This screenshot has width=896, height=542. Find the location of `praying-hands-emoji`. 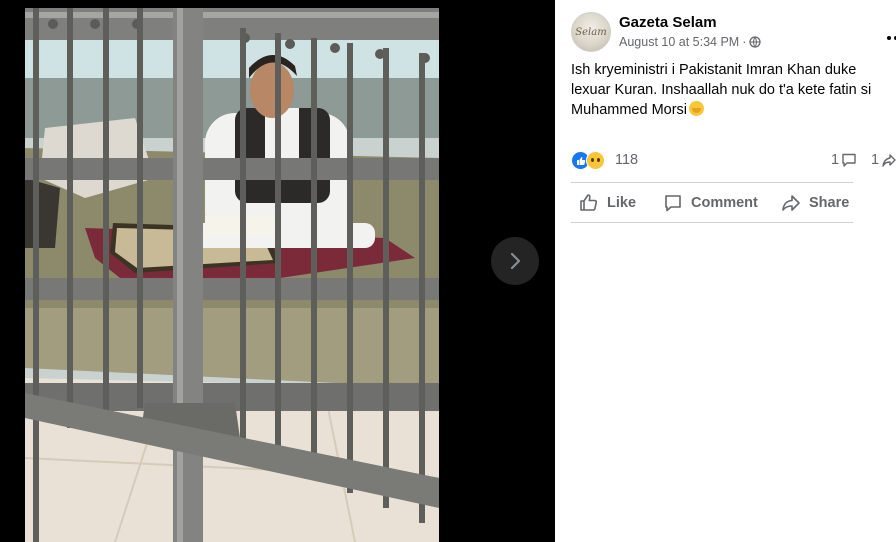

praying-hands-emoji is located at coordinates (697, 108).